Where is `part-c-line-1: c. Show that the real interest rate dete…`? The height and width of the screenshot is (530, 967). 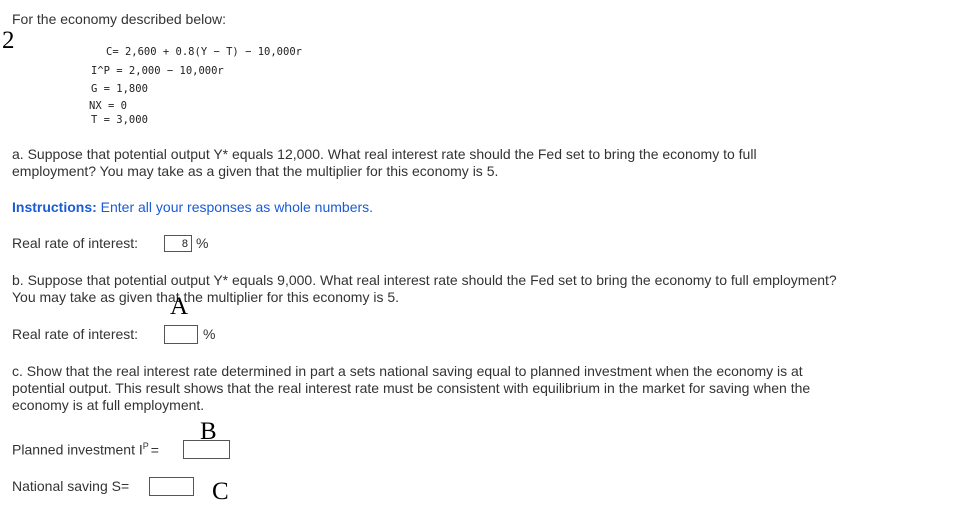 part-c-line-1: c. Show that the real interest rate dete… is located at coordinates (407, 371).